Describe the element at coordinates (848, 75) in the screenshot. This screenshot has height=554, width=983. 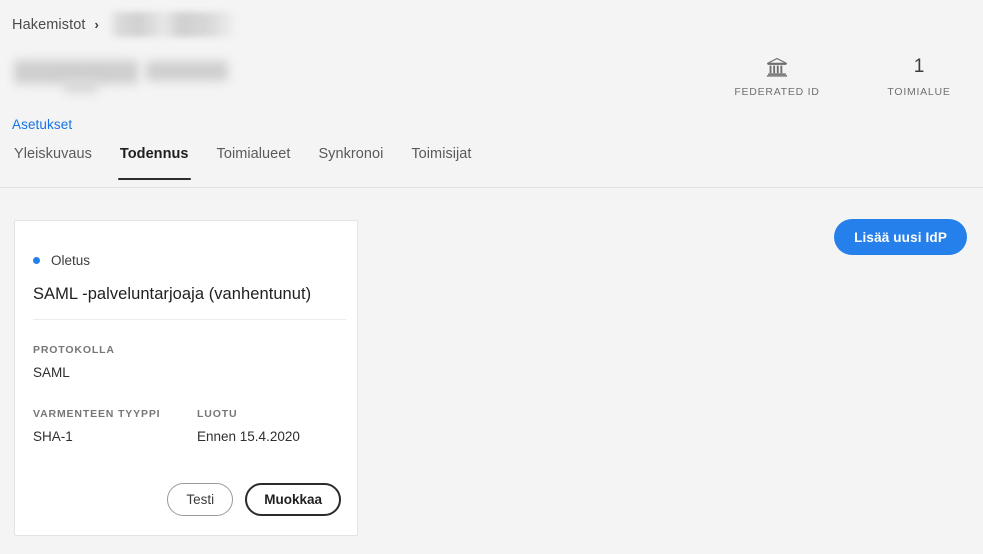
I see `header-stats: FEDERATED ID 1 TOIMIALUE` at that location.